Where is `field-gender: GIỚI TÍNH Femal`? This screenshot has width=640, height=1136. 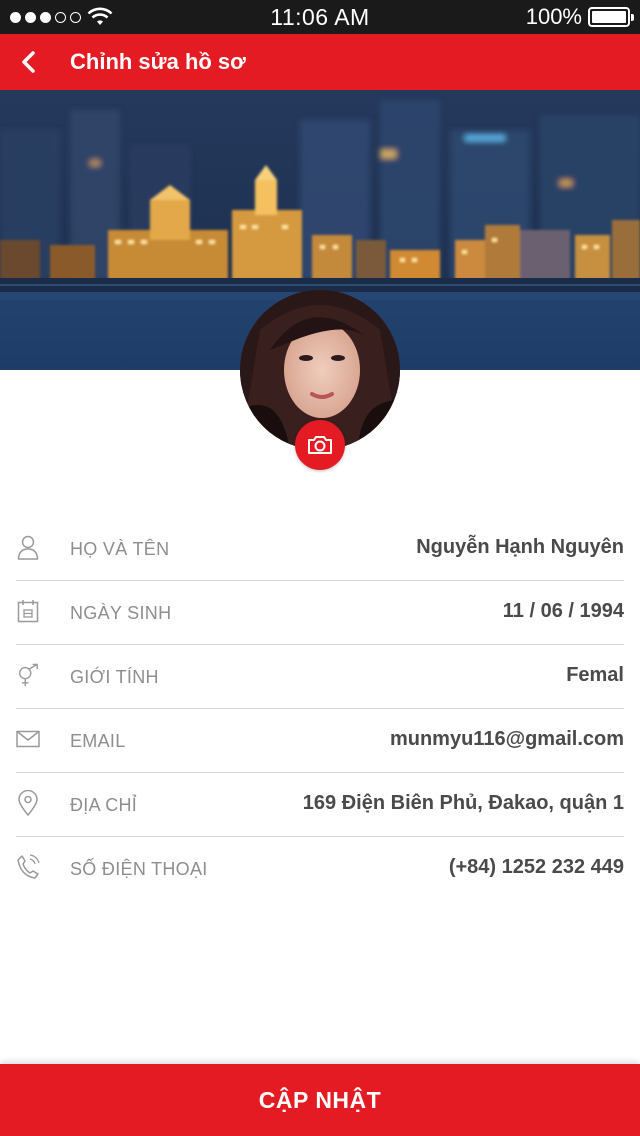 field-gender: GIỚI TÍNH Femal is located at coordinates (320, 677).